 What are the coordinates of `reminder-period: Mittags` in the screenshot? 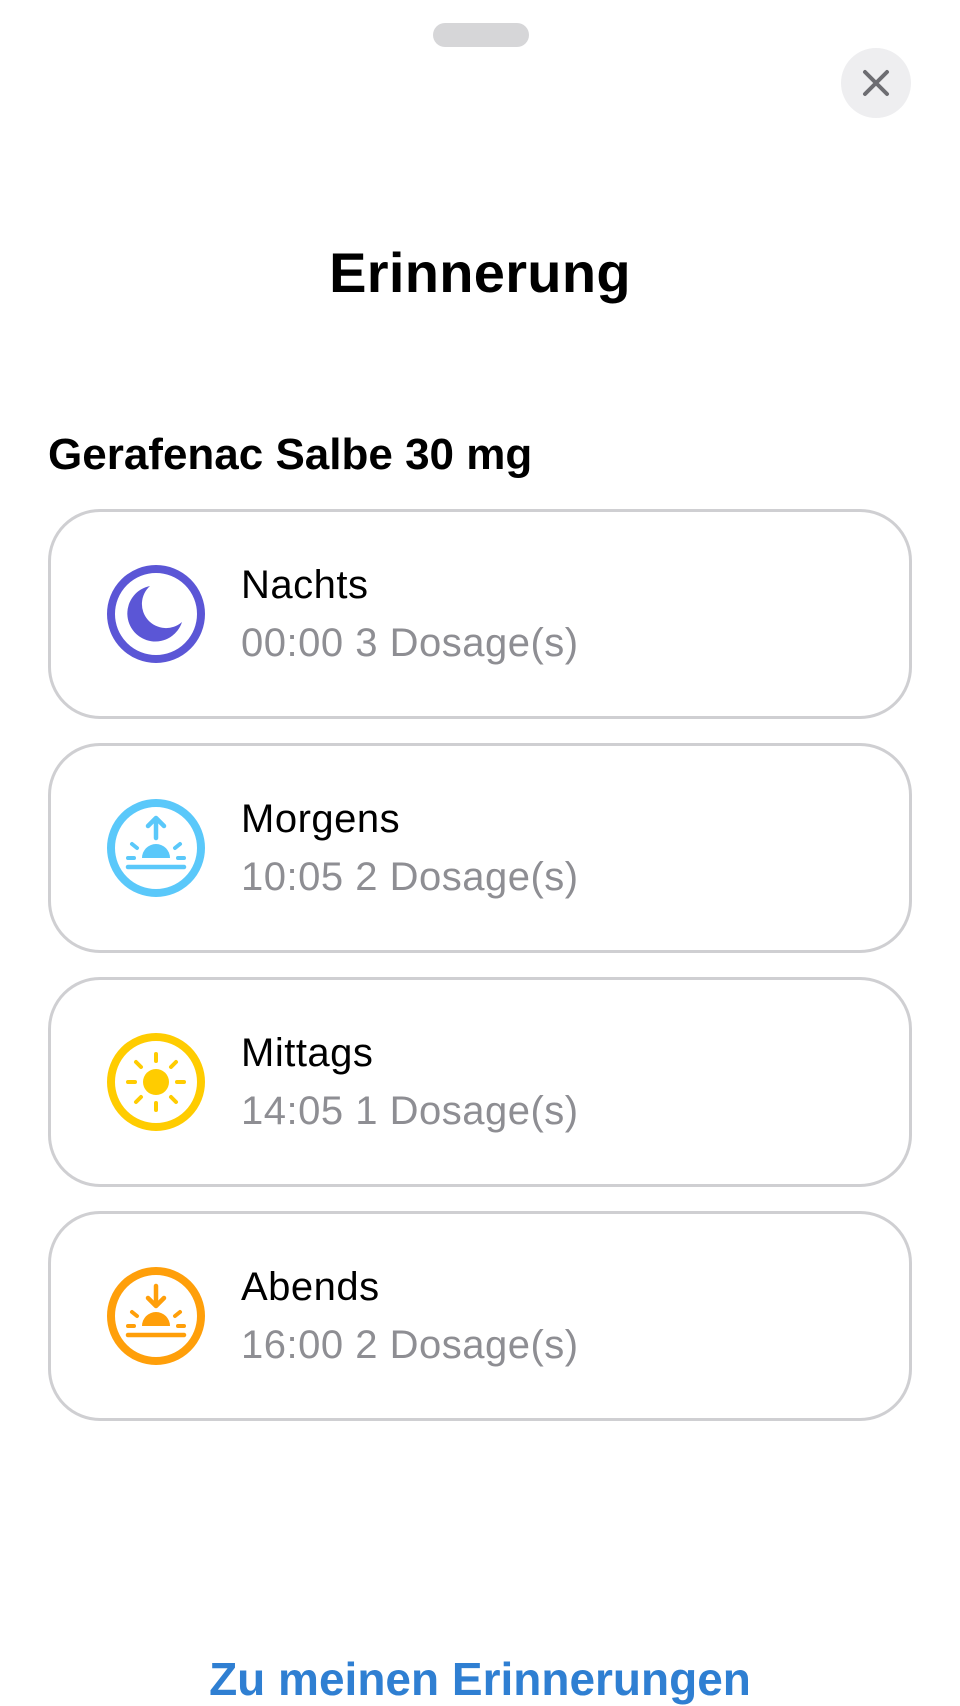 It's located at (307, 1053).